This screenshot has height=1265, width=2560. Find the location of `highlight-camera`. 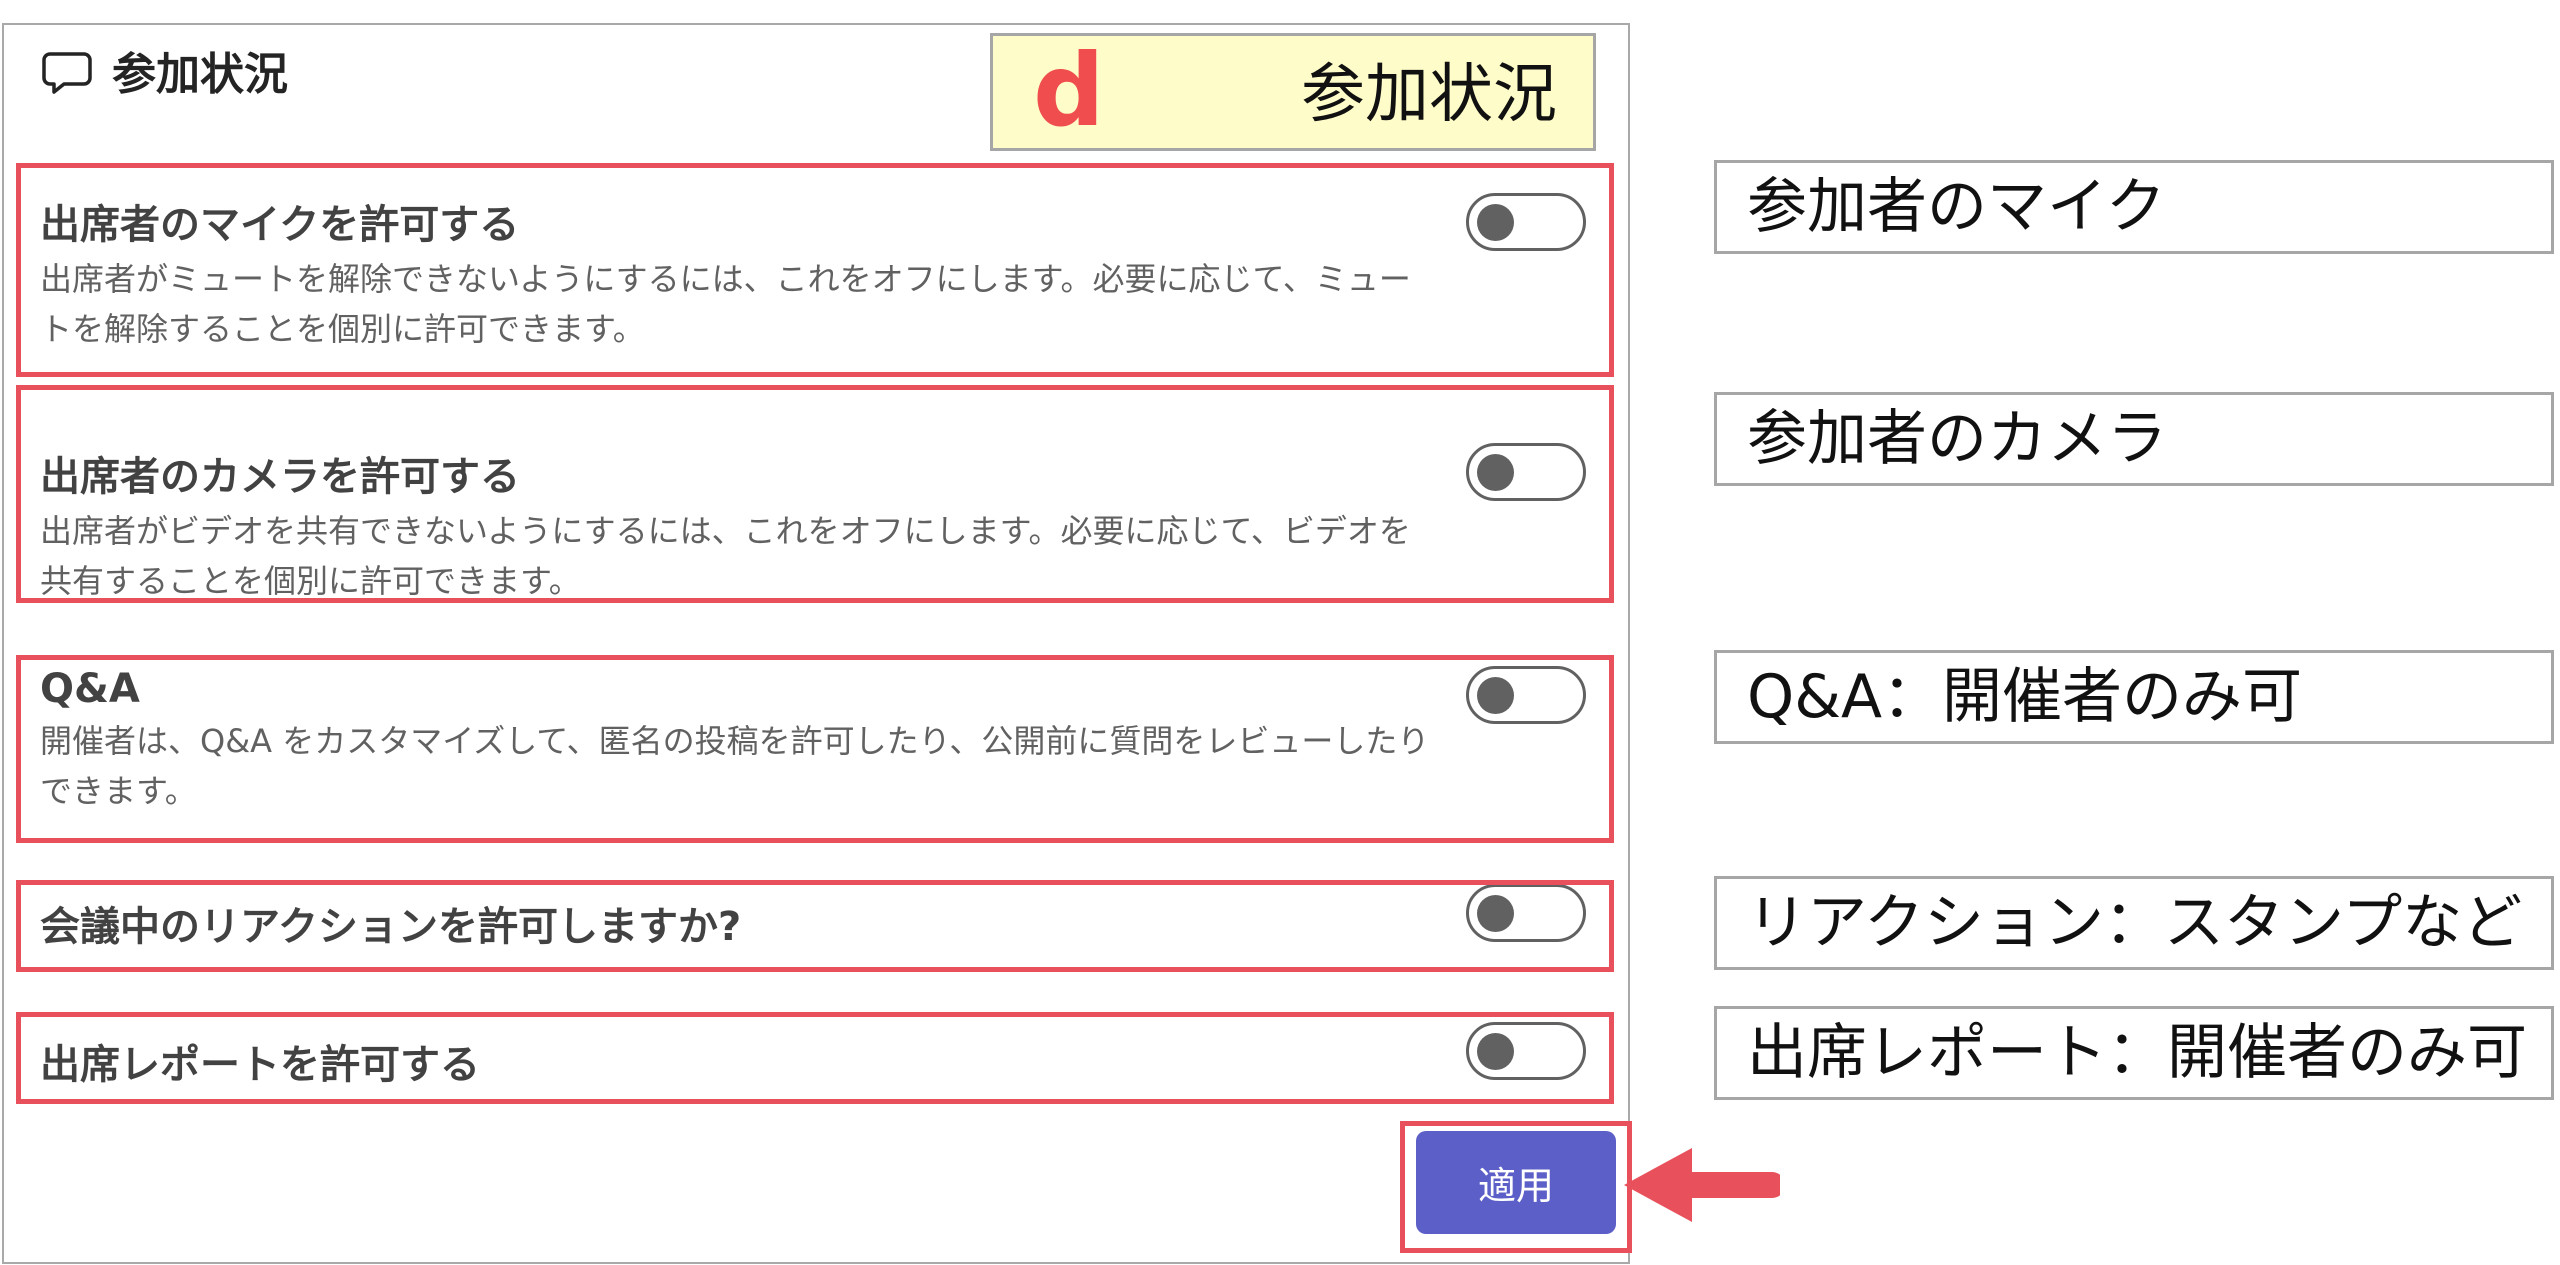

highlight-camera is located at coordinates (815, 494).